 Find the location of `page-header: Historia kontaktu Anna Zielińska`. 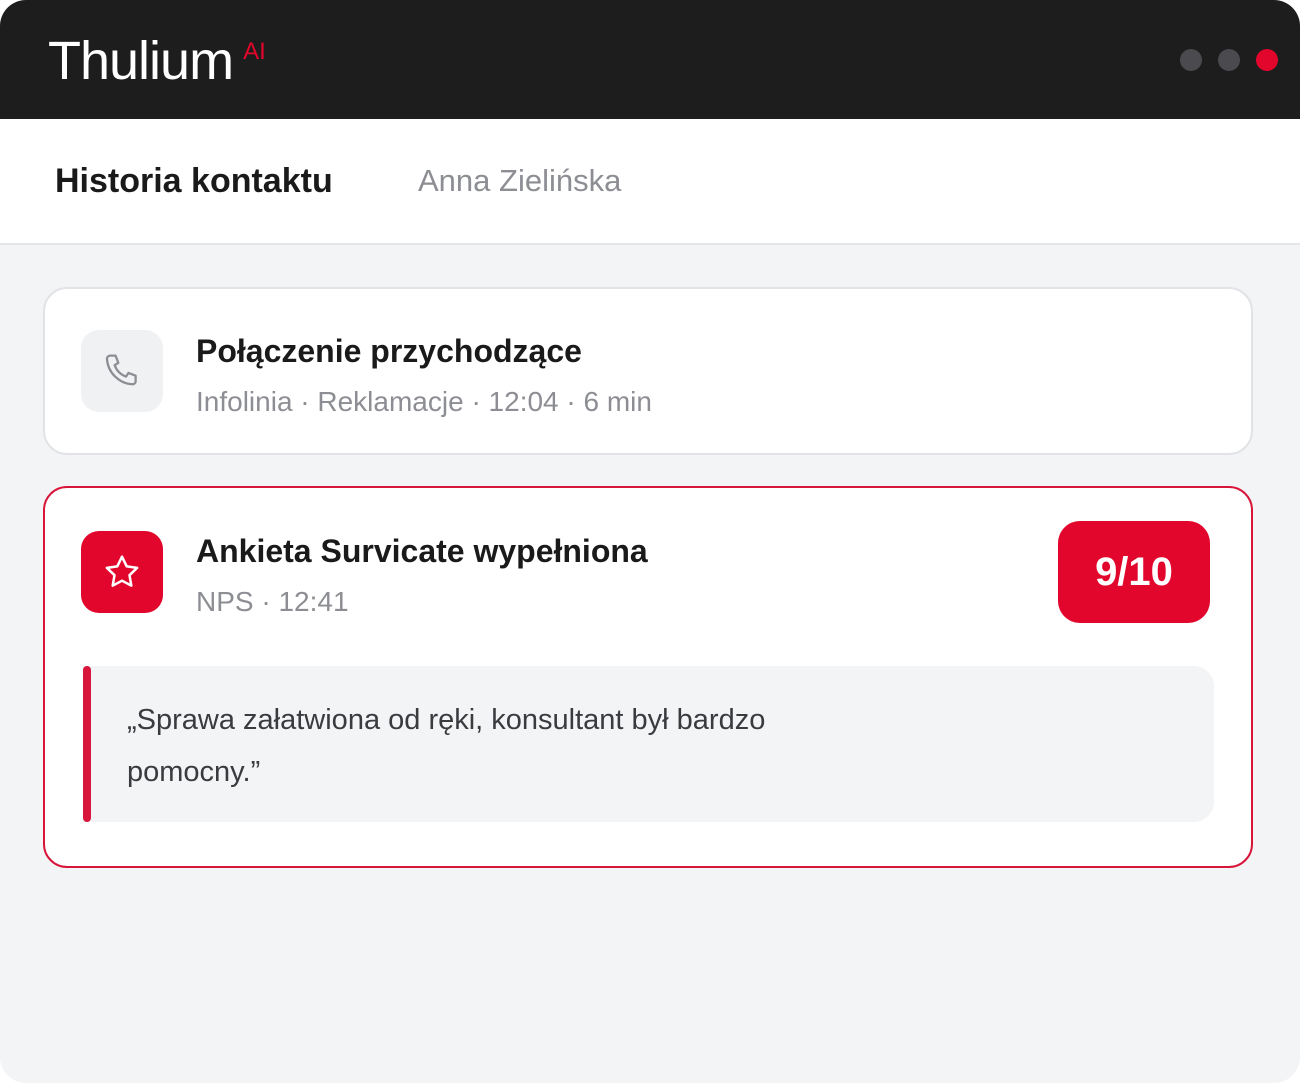

page-header: Historia kontaktu Anna Zielińska is located at coordinates (650, 182).